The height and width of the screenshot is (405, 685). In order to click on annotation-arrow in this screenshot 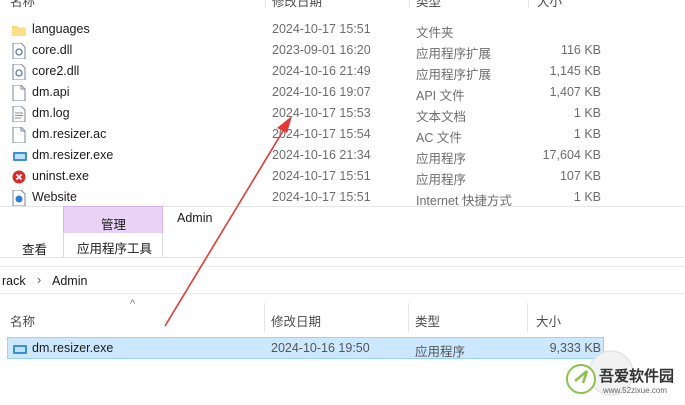, I will do `click(228, 221)`.